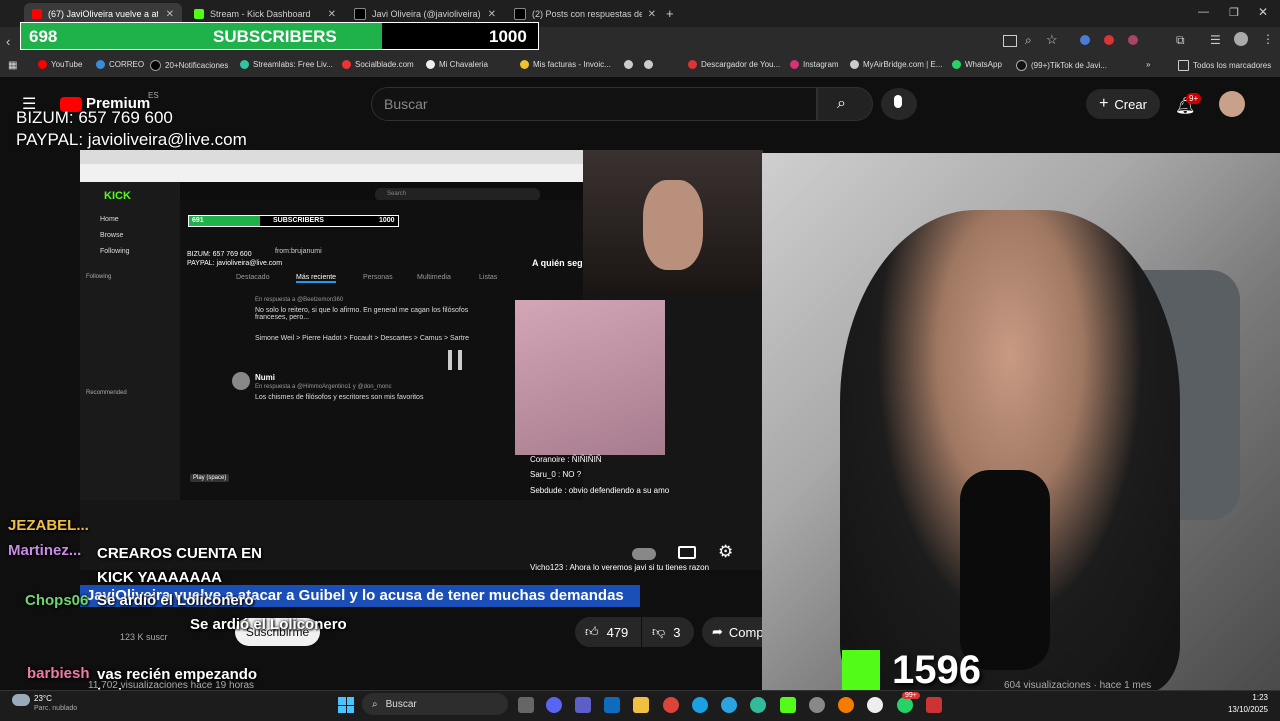 This screenshot has height=721, width=1280. Describe the element at coordinates (1028, 40) in the screenshot. I see `zoom-icon: ⌕` at that location.